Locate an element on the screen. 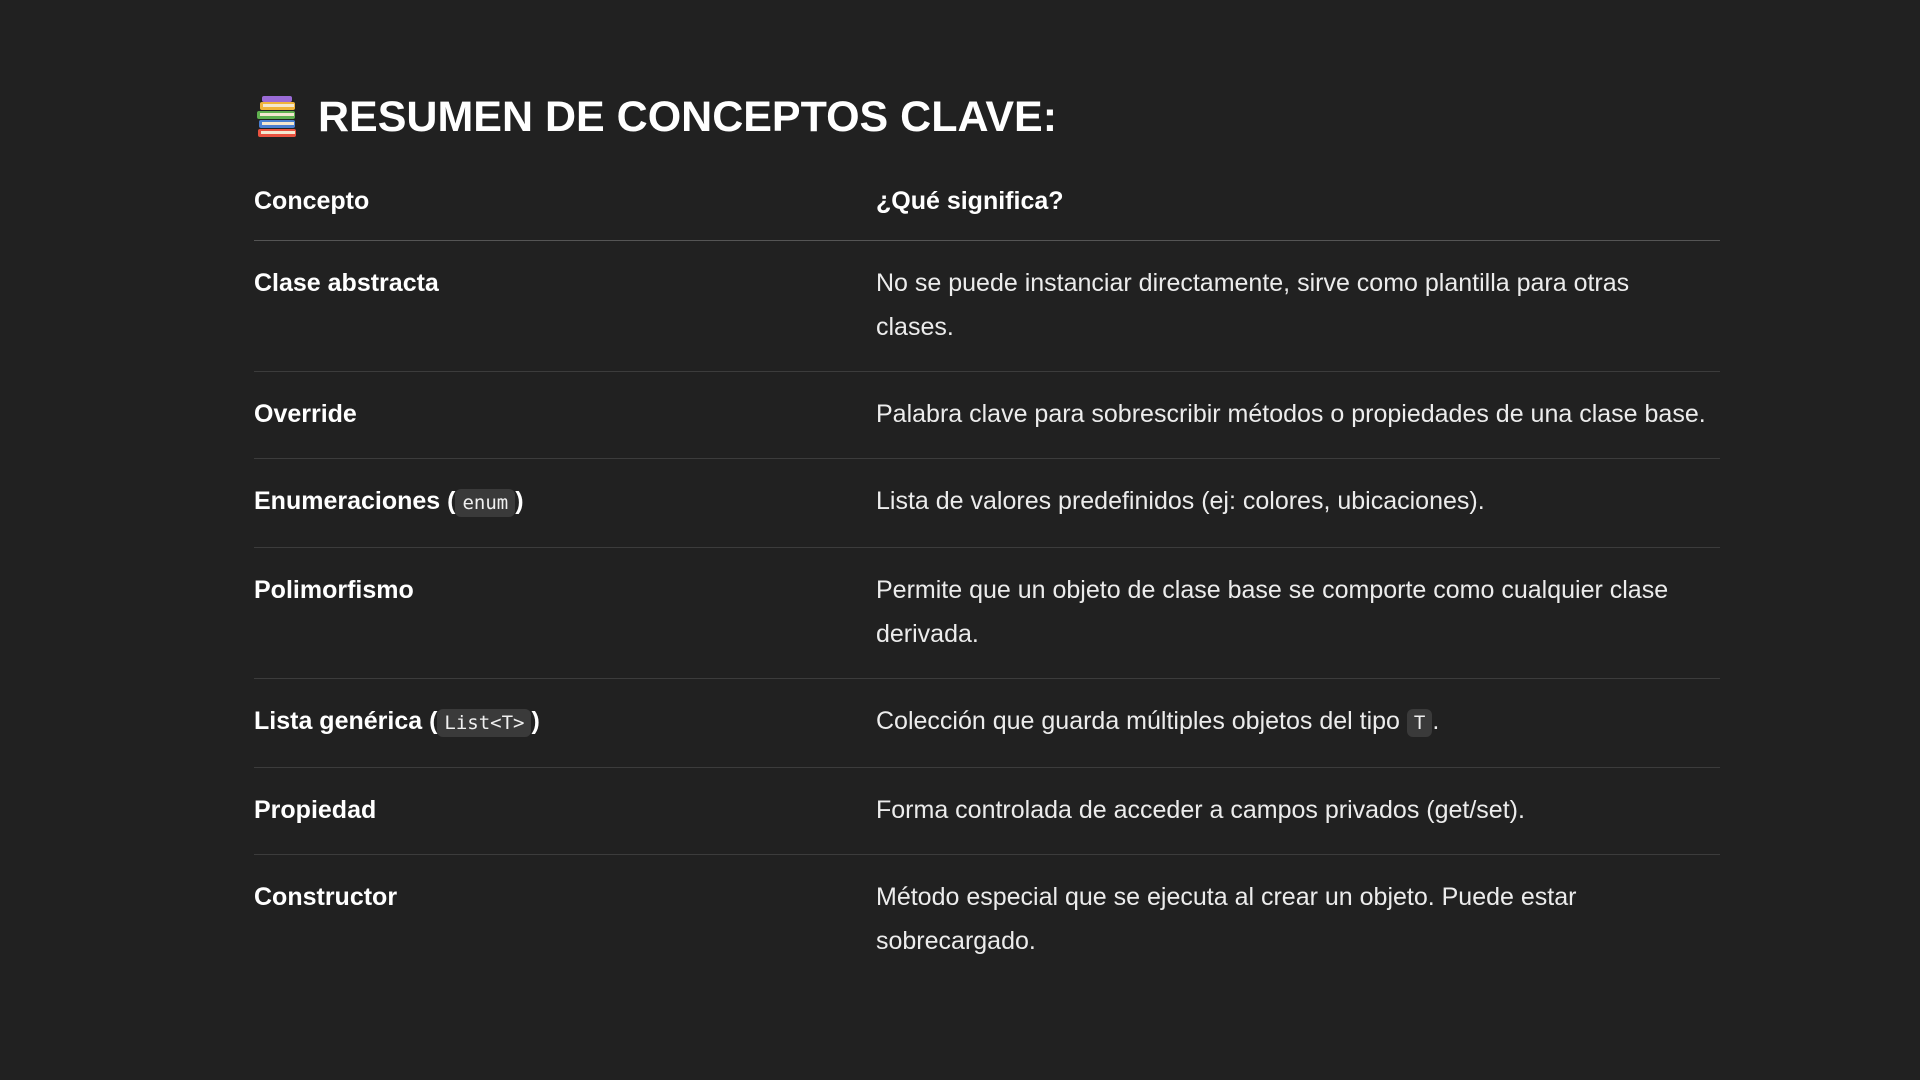 Image resolution: width=1920 pixels, height=1080 pixels. concept-cell: Override is located at coordinates (565, 415).